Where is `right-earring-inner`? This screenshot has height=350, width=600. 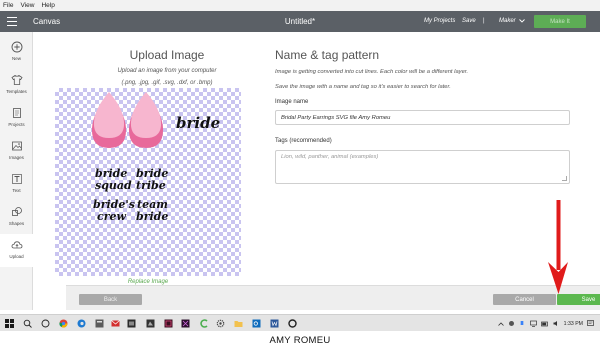
right-earring-inner is located at coordinates (146, 115).